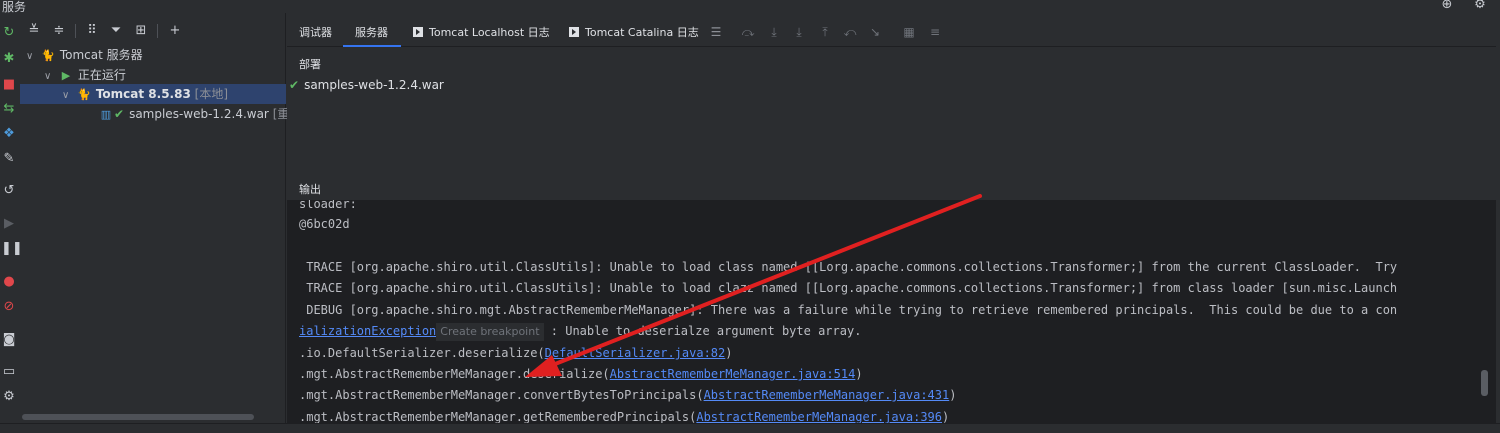 The width and height of the screenshot is (1500, 433). I want to click on tree-node-tomcat-server: ∨ 🐈 Tomcat 服务器, so click(84, 55).